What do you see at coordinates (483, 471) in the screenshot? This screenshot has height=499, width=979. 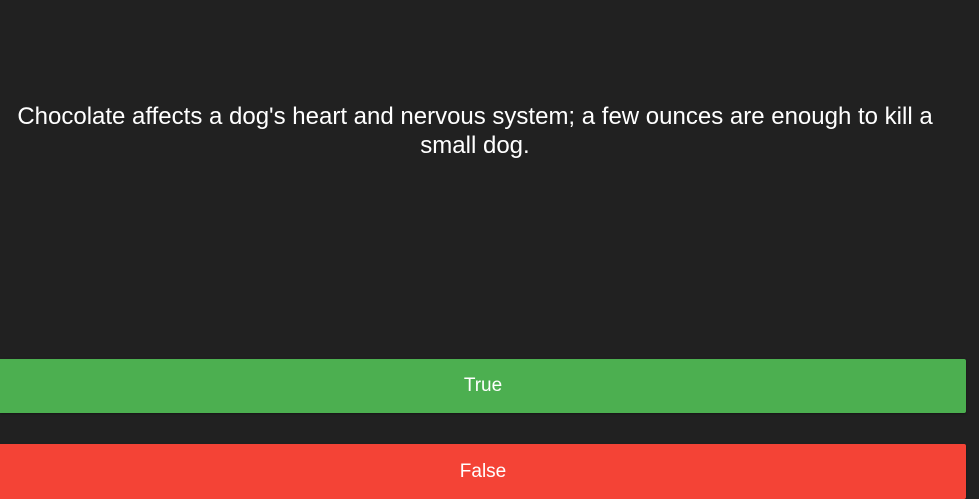 I see `false-button: False` at bounding box center [483, 471].